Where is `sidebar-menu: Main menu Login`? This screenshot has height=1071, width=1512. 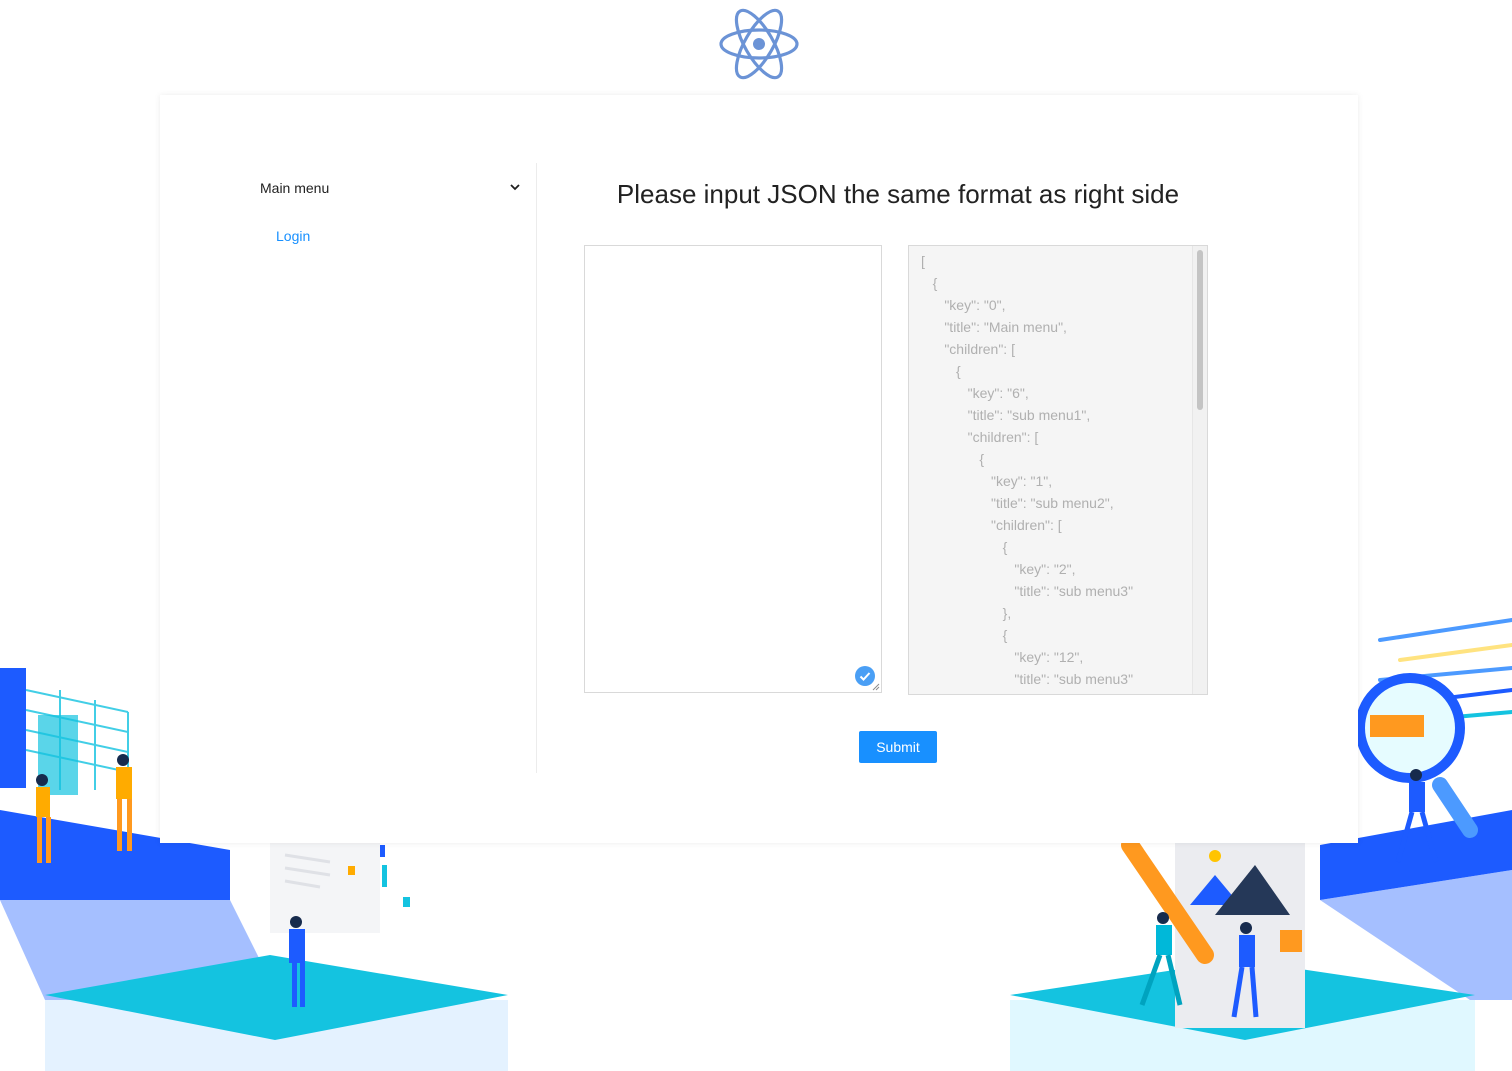 sidebar-menu: Main menu Login is located at coordinates (378, 468).